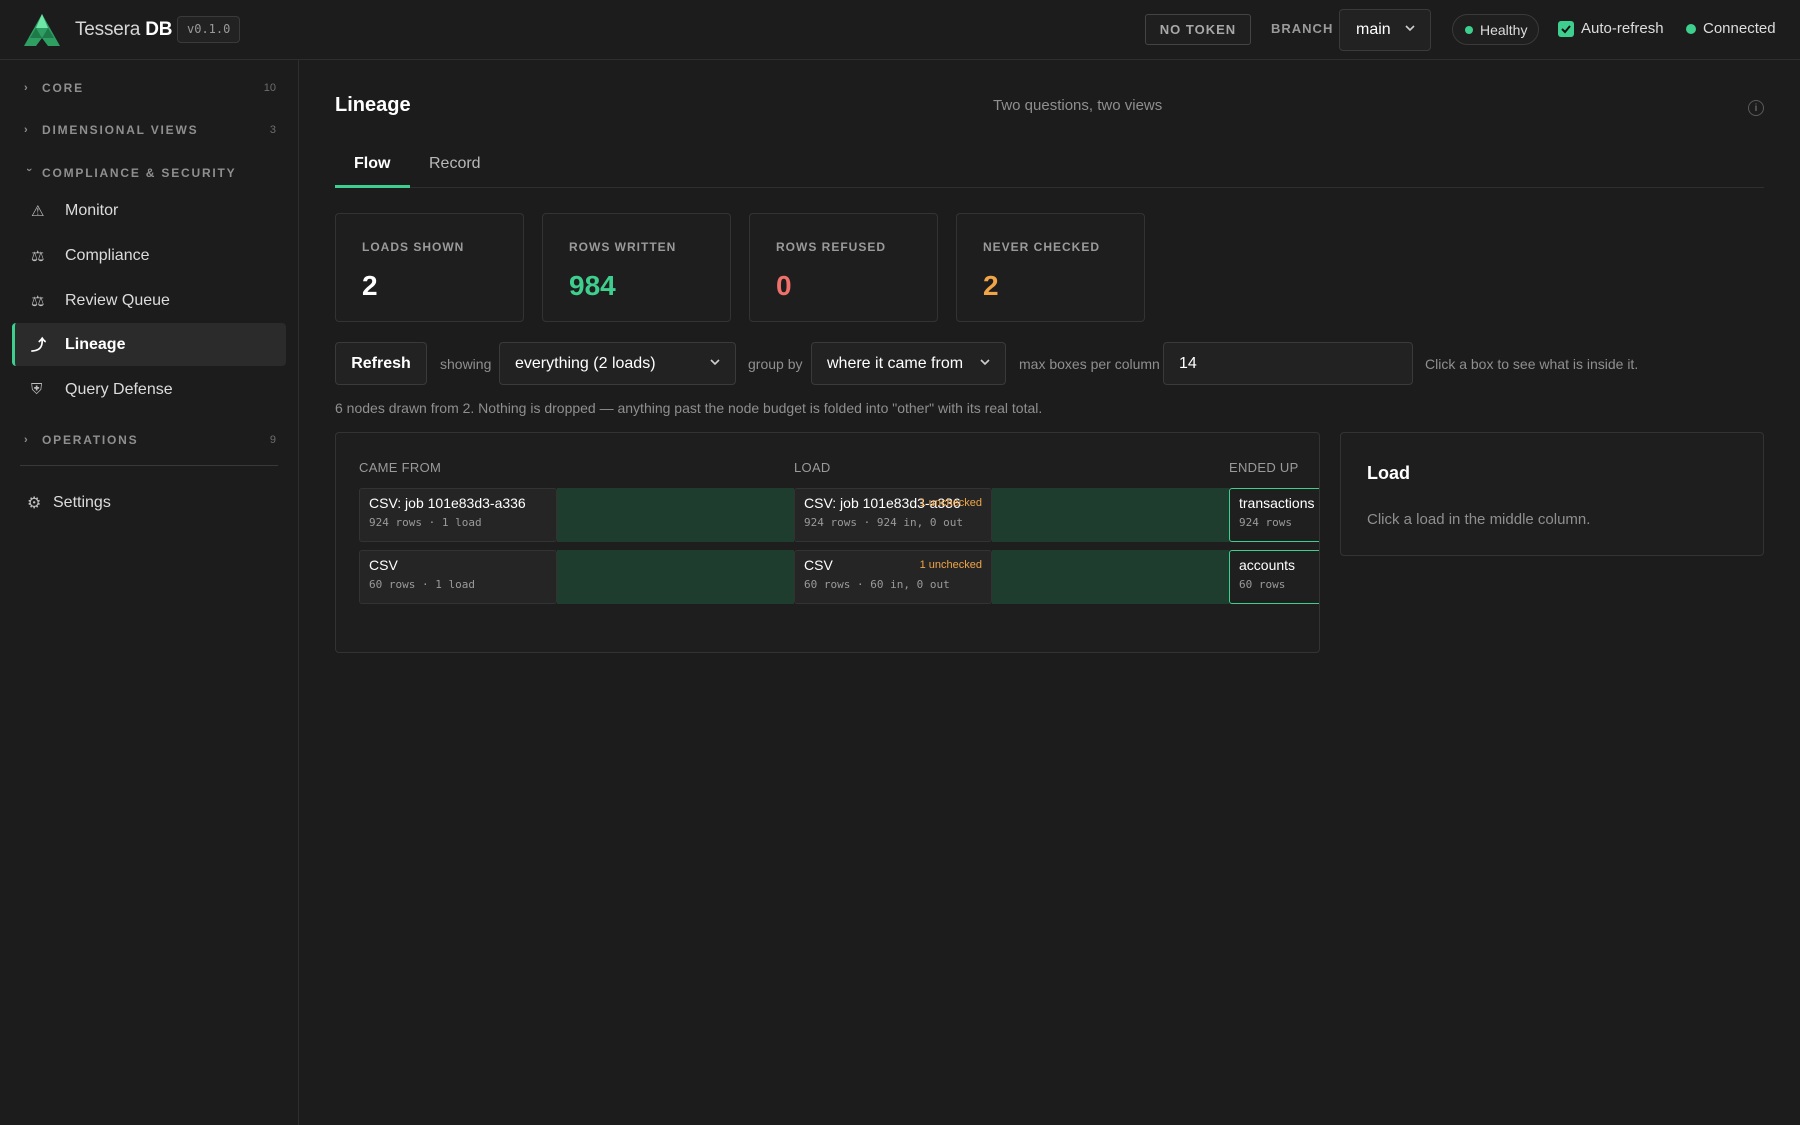 The height and width of the screenshot is (1125, 1800). Describe the element at coordinates (1078, 105) in the screenshot. I see `page-subtitle: Two questions, two views` at that location.